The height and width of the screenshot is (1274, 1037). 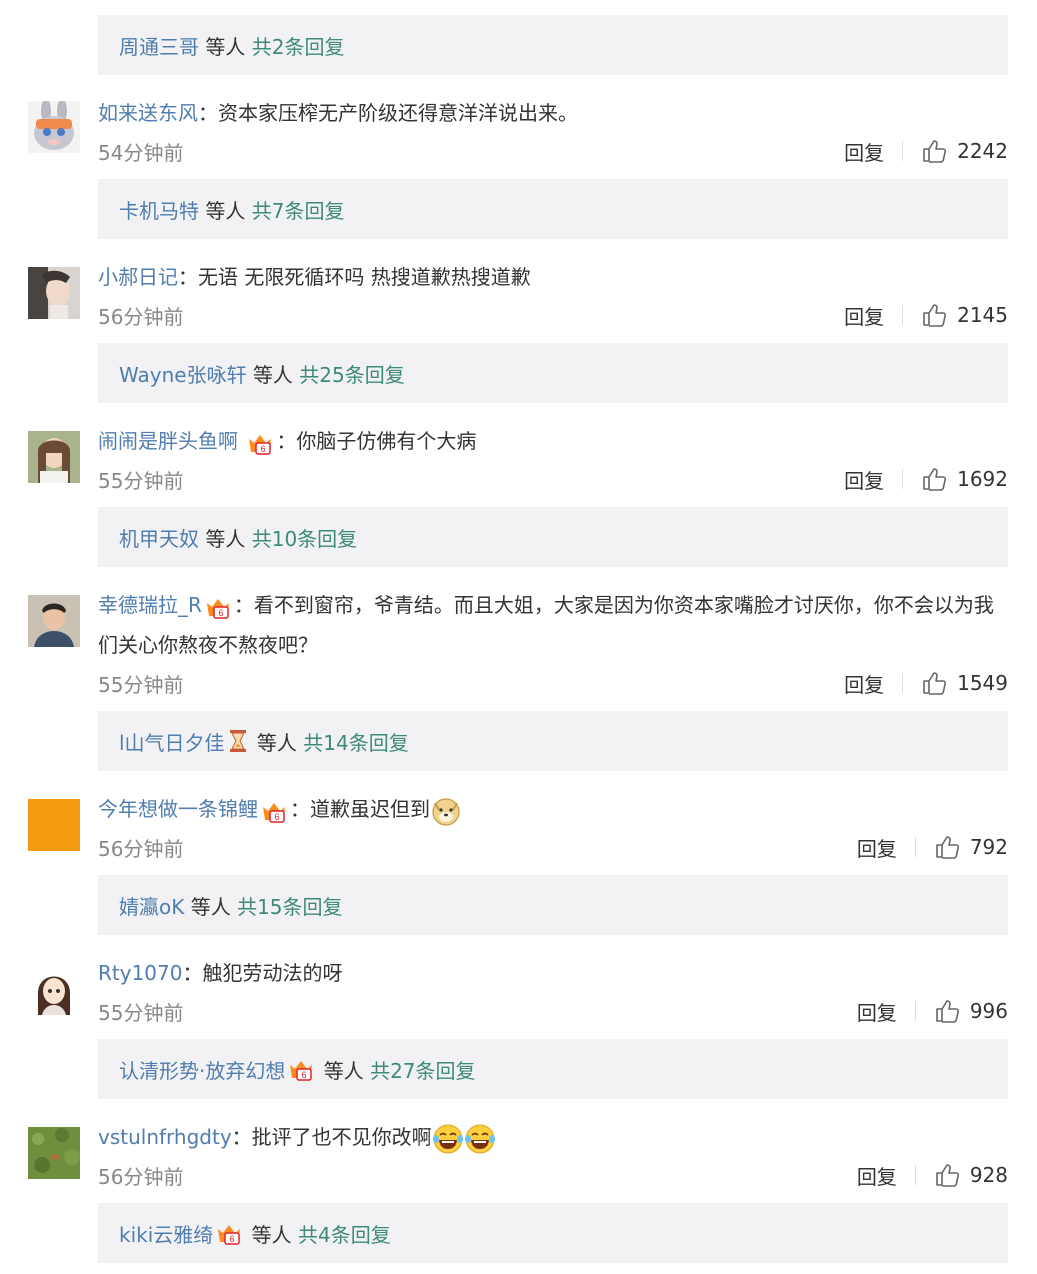 What do you see at coordinates (982, 151) in the screenshot?
I see `like-count: 2242` at bounding box center [982, 151].